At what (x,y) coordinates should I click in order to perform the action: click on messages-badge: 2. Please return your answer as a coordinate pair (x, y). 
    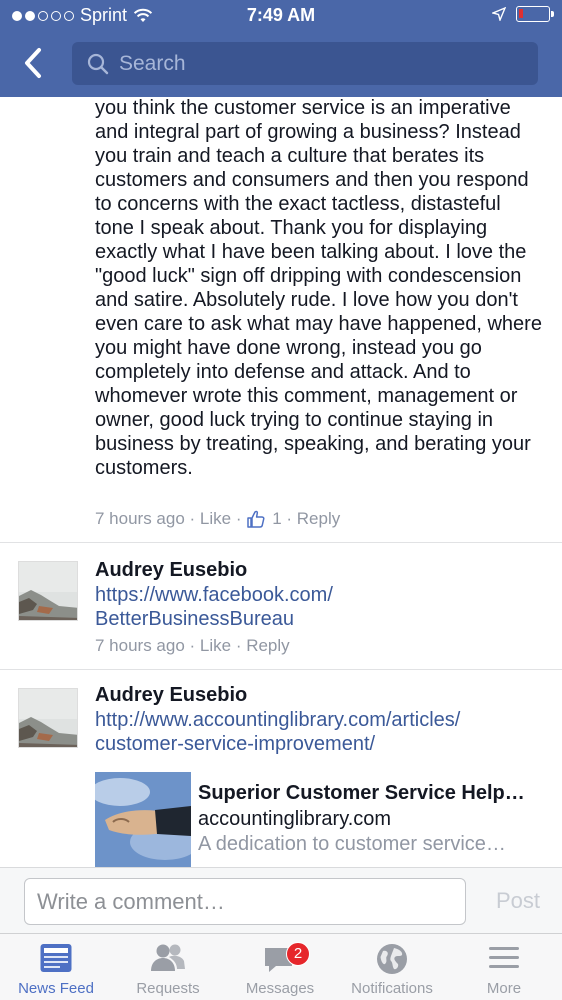
    Looking at the image, I should click on (298, 954).